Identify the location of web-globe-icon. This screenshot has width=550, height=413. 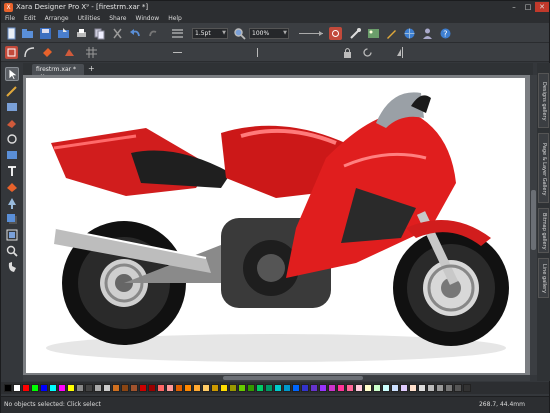
(409, 33).